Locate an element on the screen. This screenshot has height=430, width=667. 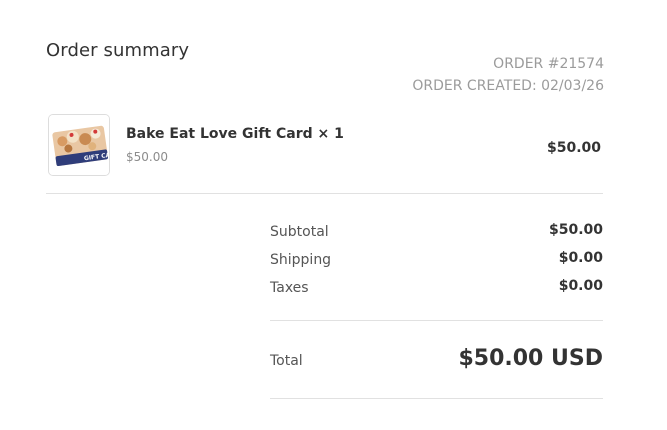
summary-divider is located at coordinates (436, 320).